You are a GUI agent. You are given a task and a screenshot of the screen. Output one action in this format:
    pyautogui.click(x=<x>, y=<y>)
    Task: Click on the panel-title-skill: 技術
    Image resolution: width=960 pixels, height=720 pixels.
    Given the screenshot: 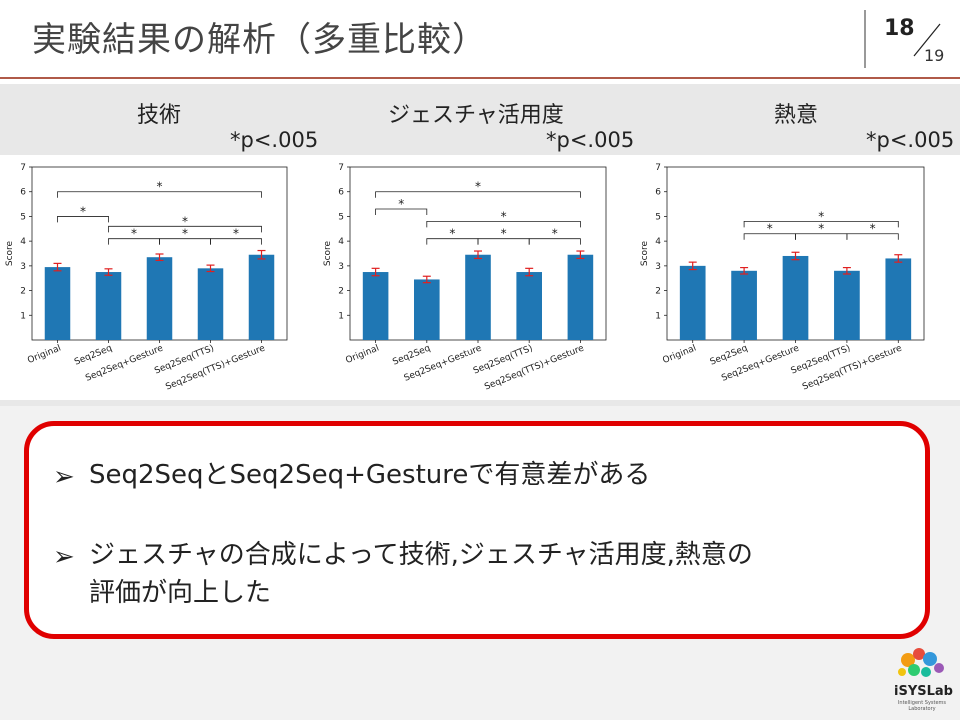 What is the action you would take?
    pyautogui.click(x=159, y=115)
    